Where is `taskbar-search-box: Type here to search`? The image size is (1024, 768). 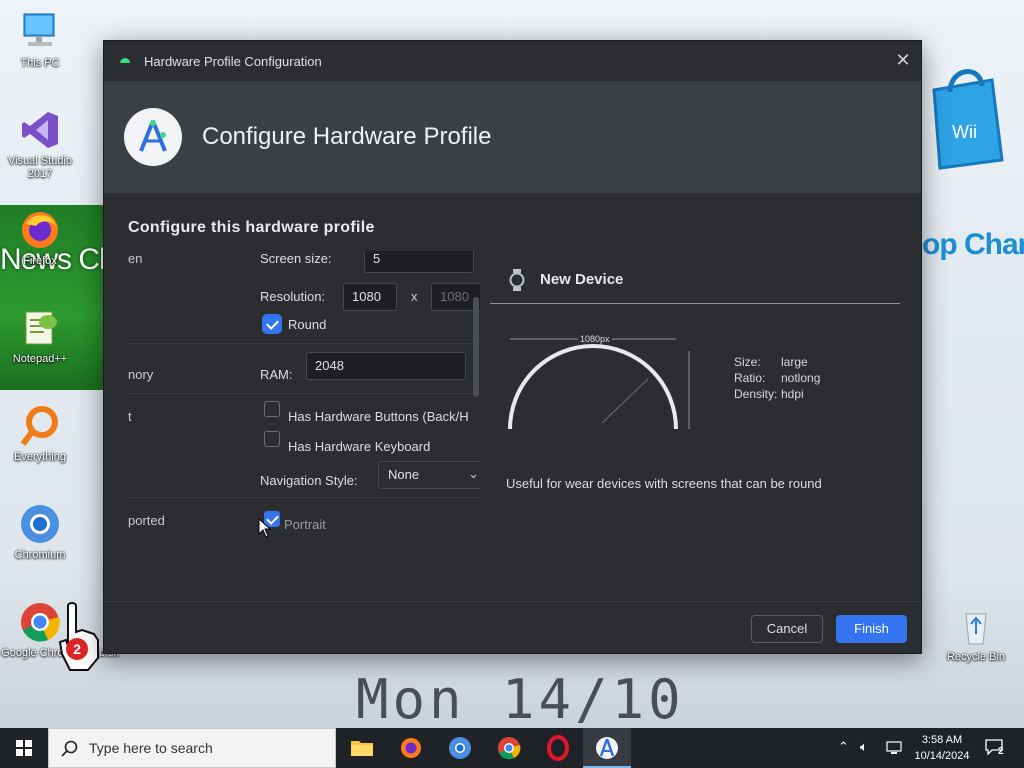 taskbar-search-box: Type here to search is located at coordinates (192, 748).